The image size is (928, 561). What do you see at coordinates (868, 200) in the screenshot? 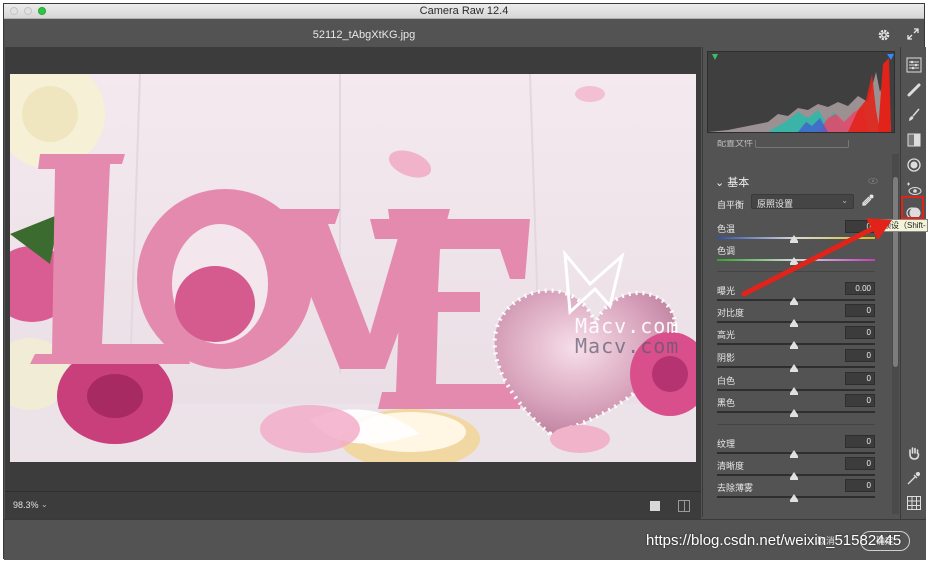
I see `eyedropper-icon` at bounding box center [868, 200].